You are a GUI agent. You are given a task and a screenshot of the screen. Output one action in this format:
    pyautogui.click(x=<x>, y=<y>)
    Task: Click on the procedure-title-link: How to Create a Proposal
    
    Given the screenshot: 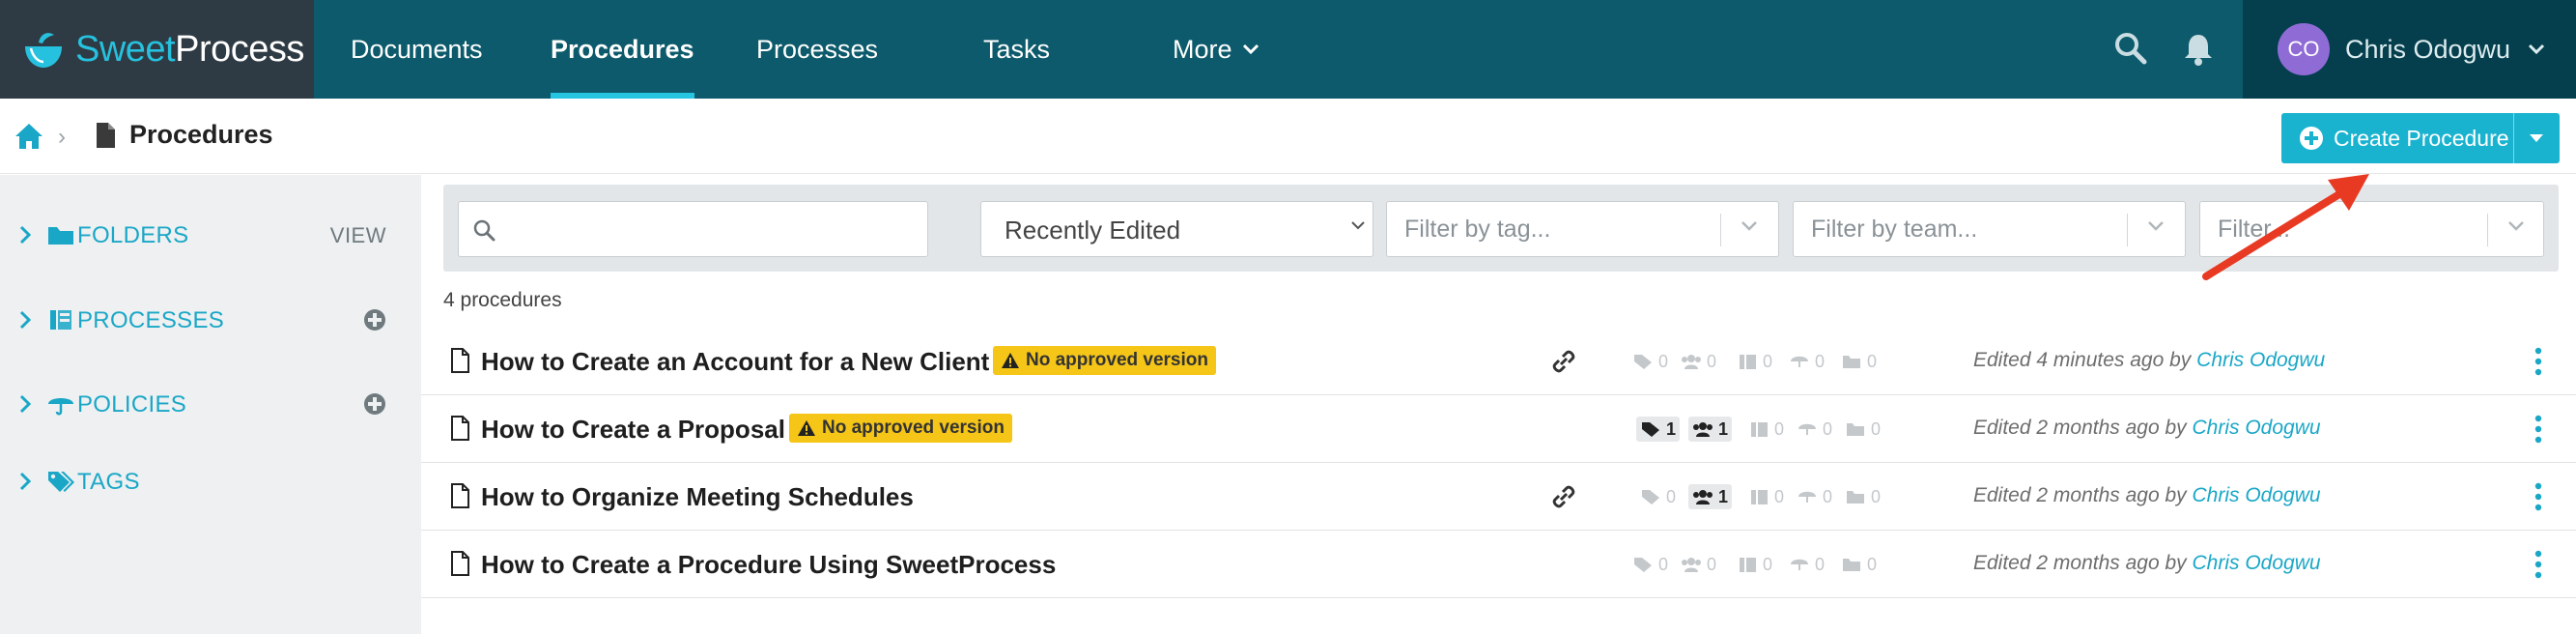 What is the action you would take?
    pyautogui.click(x=633, y=430)
    